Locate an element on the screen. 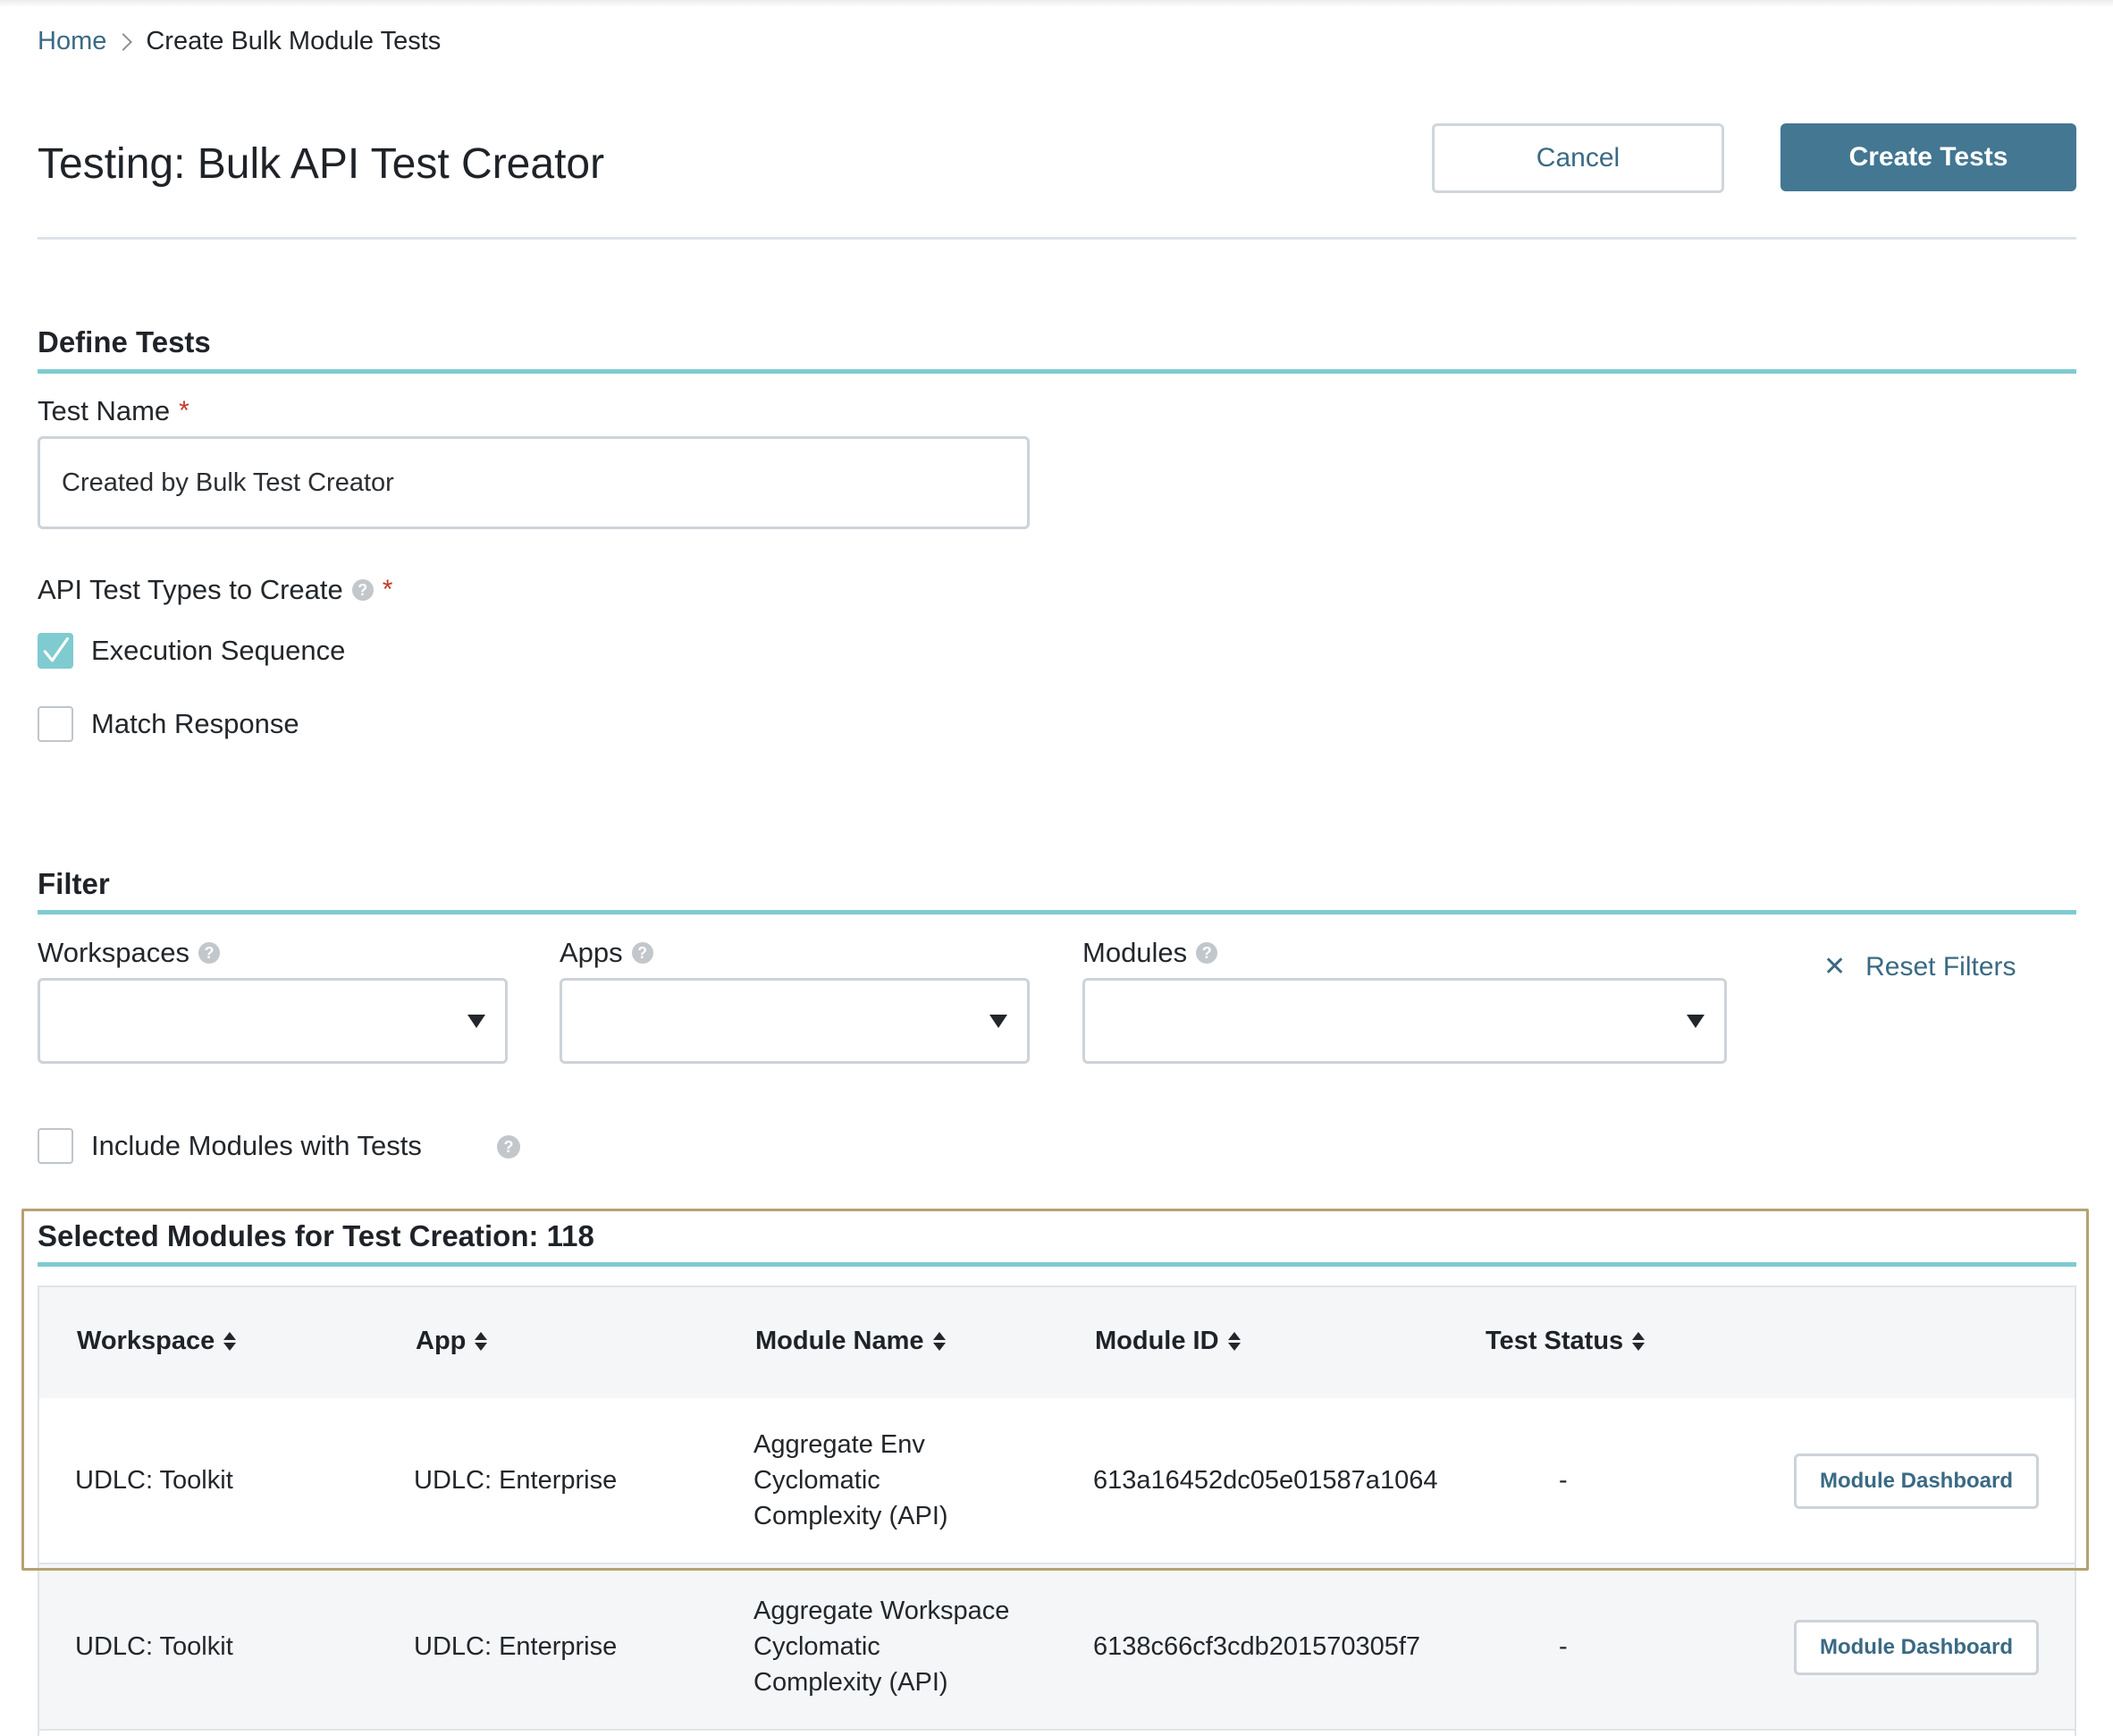  column-header-label: Workspace is located at coordinates (146, 1341).